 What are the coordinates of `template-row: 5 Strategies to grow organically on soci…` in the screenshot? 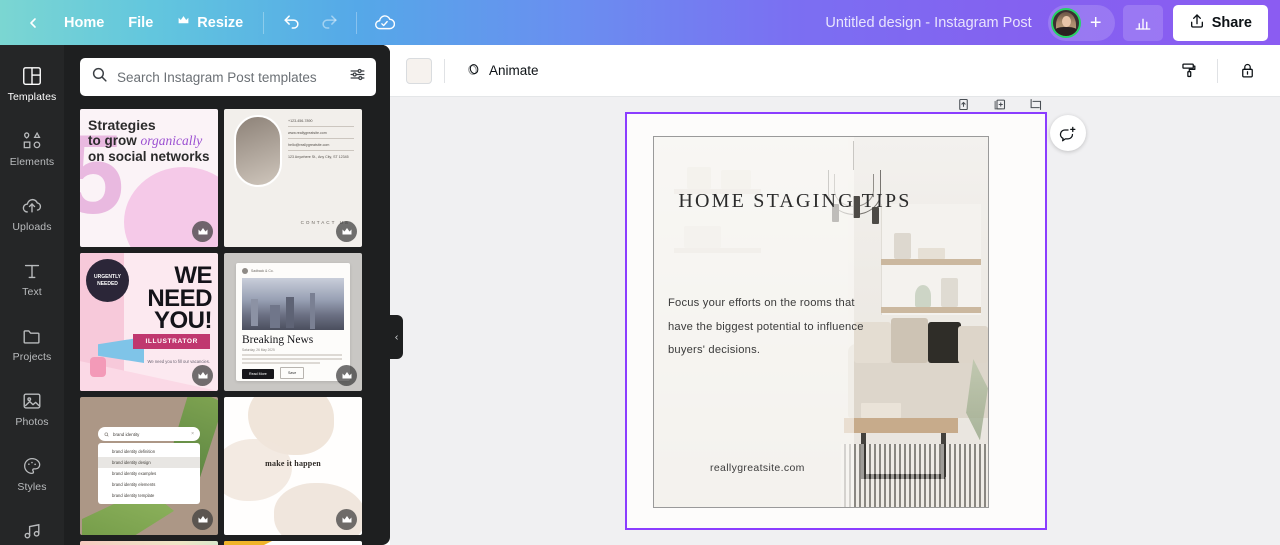 It's located at (227, 178).